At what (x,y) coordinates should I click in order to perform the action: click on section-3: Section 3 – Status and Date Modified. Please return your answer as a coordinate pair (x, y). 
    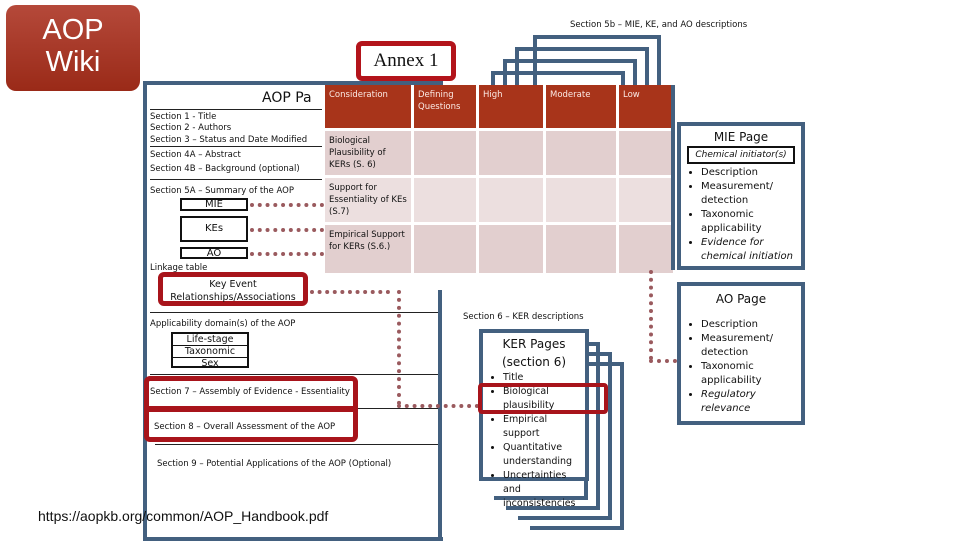
    Looking at the image, I should click on (229, 140).